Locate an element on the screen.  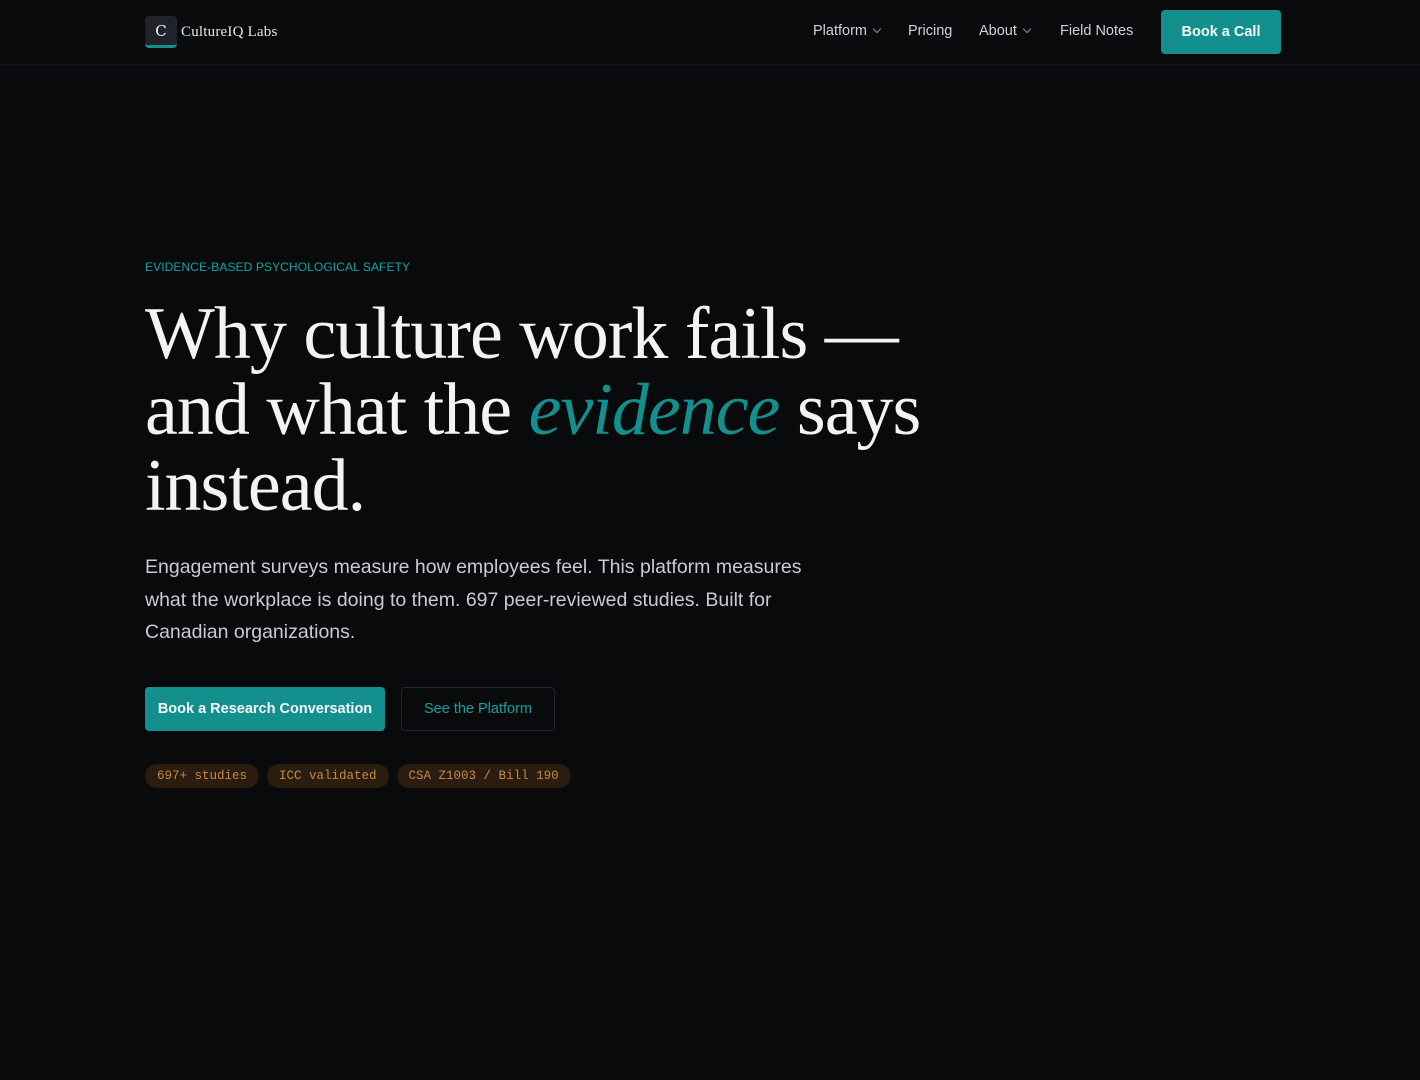
headline-line-3: instead. is located at coordinates (255, 486).